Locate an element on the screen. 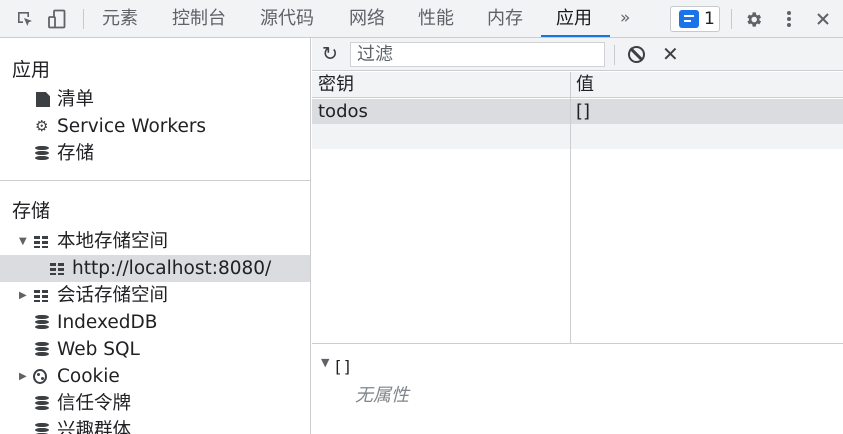 The height and width of the screenshot is (434, 843). kebab-icon is located at coordinates (789, 19).